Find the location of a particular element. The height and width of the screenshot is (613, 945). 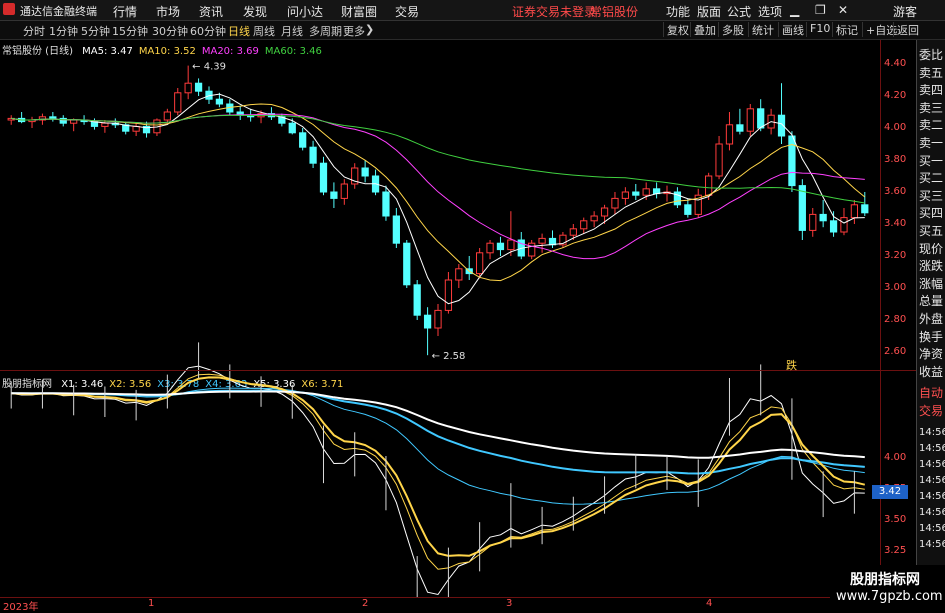

panel-11: 现价 is located at coordinates (931, 249).